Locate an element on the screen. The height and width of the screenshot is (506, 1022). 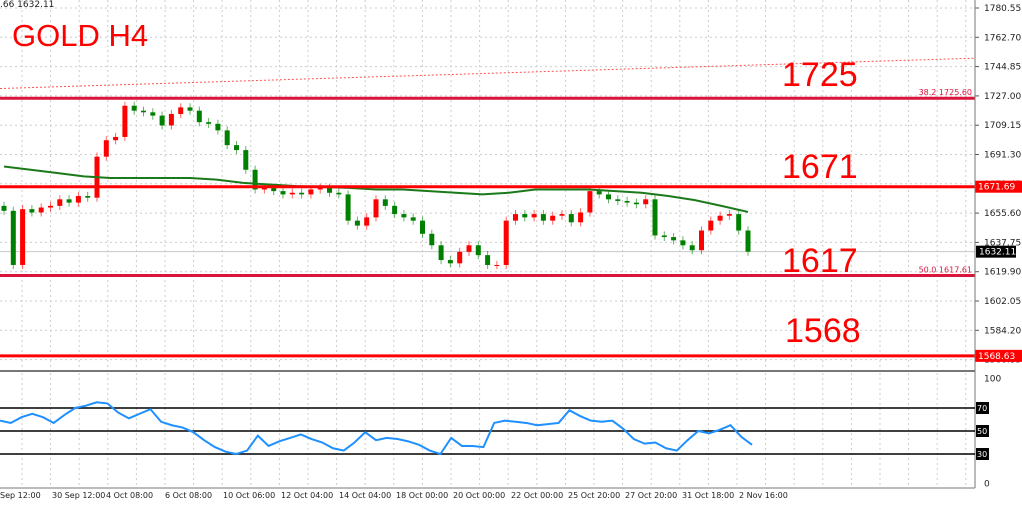
time-tick-label: 6 Oct 08:00 is located at coordinates (188, 495).